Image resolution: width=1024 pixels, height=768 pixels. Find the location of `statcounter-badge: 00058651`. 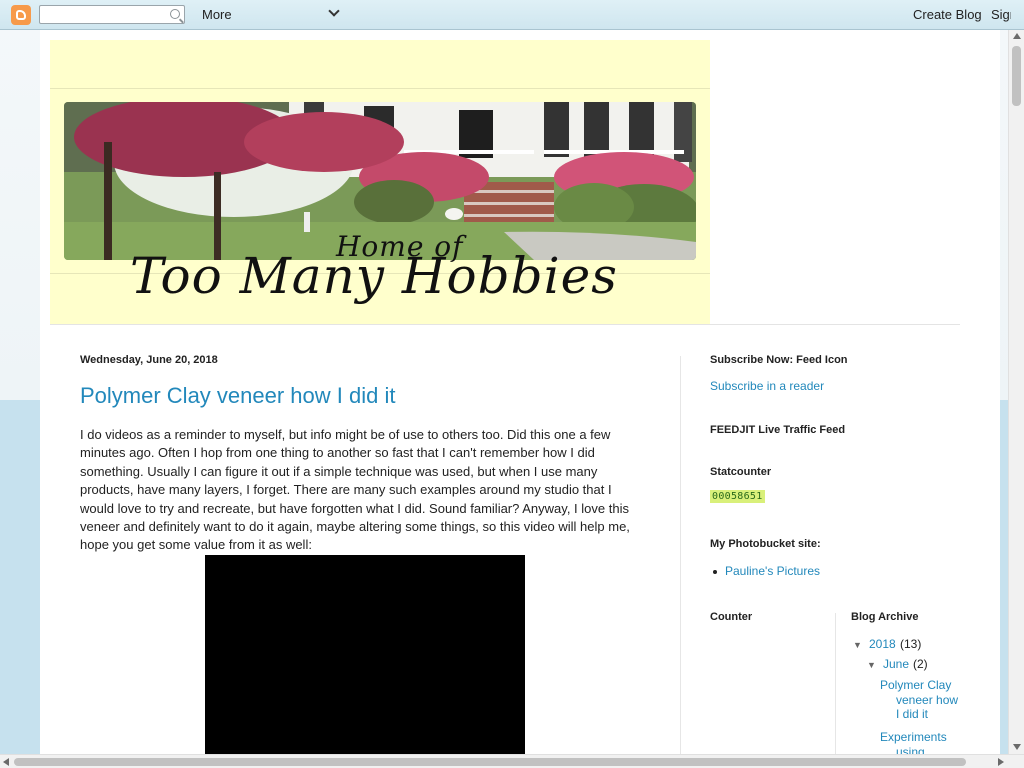

statcounter-badge: 00058651 is located at coordinates (737, 496).